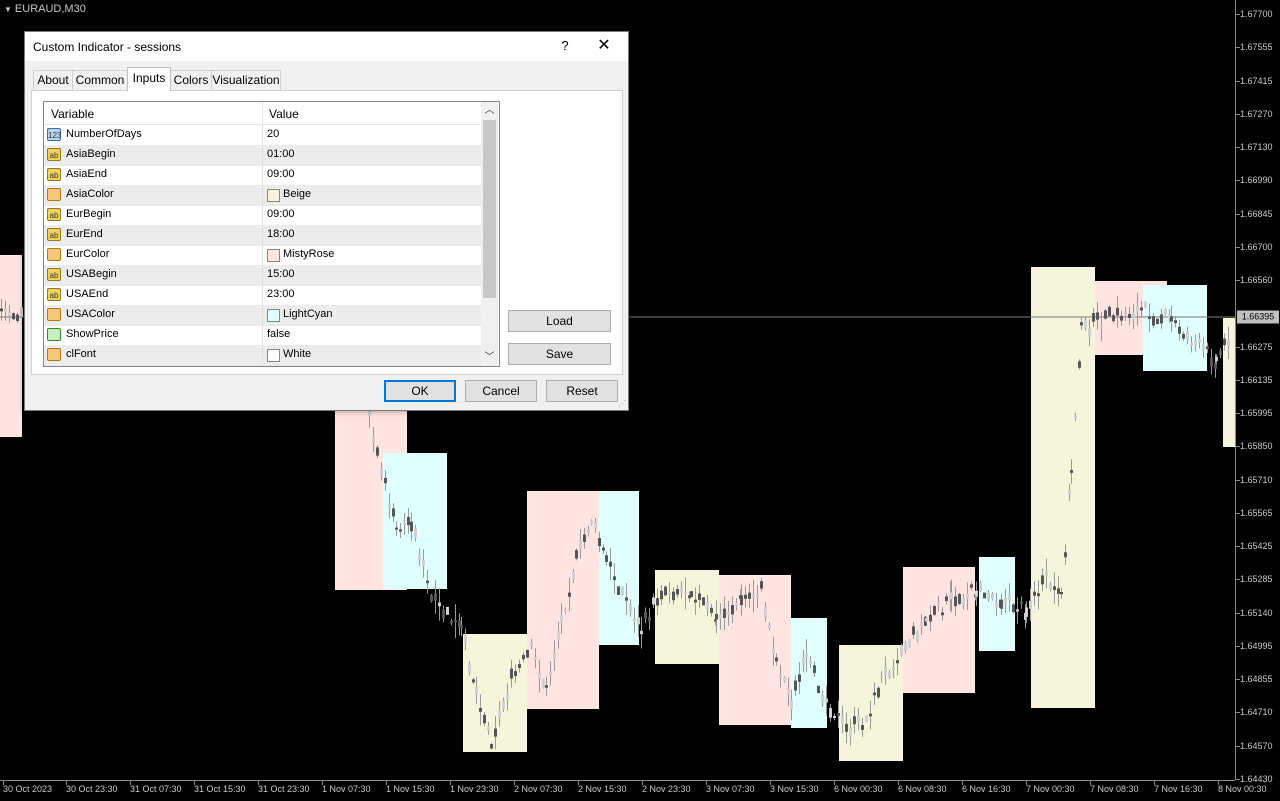 The width and height of the screenshot is (1280, 801). What do you see at coordinates (501, 391) in the screenshot?
I see `cancel-button: Cancel` at bounding box center [501, 391].